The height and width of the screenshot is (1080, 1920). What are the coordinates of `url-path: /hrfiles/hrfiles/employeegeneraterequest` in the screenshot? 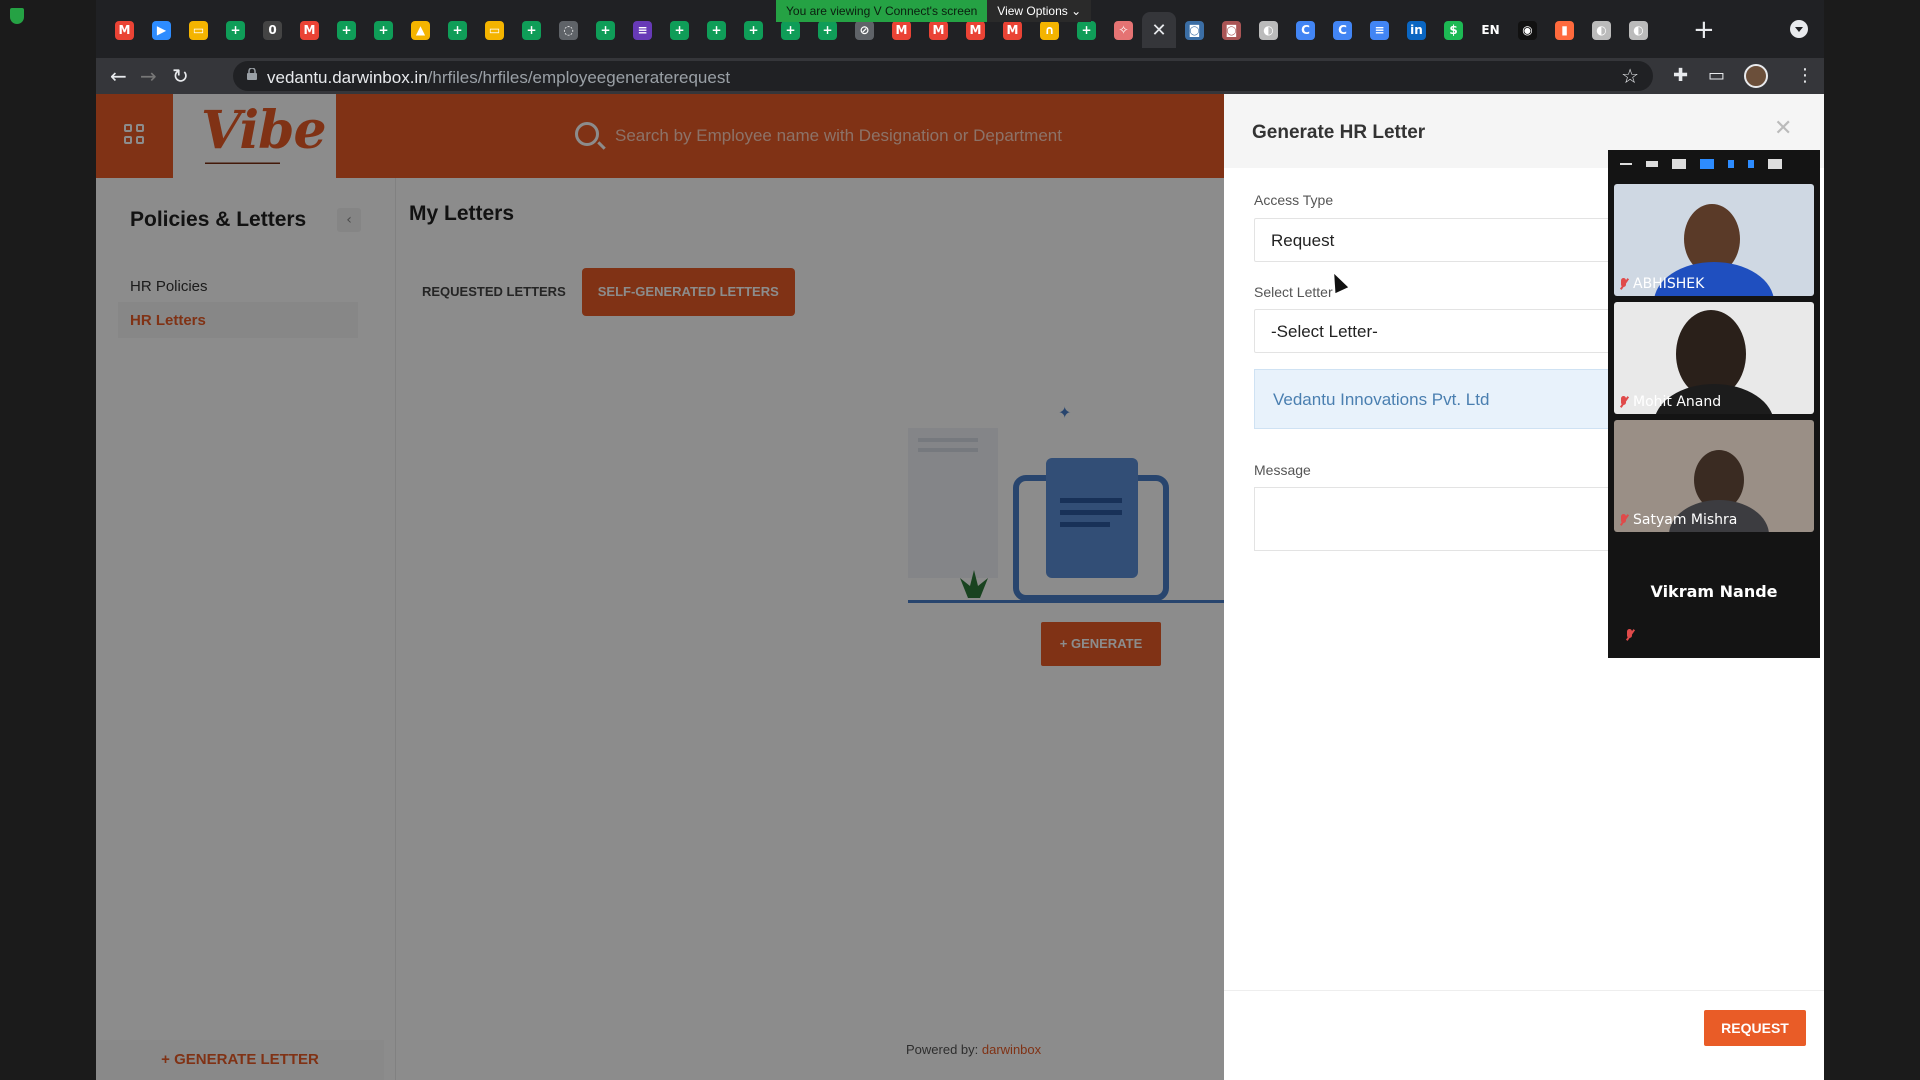 It's located at (579, 77).